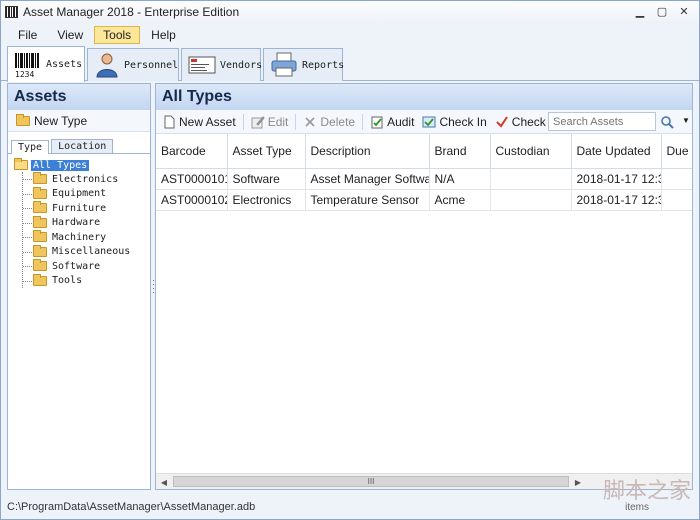  What do you see at coordinates (676, 151) in the screenshot?
I see `column-header-due-date: Due D` at bounding box center [676, 151].